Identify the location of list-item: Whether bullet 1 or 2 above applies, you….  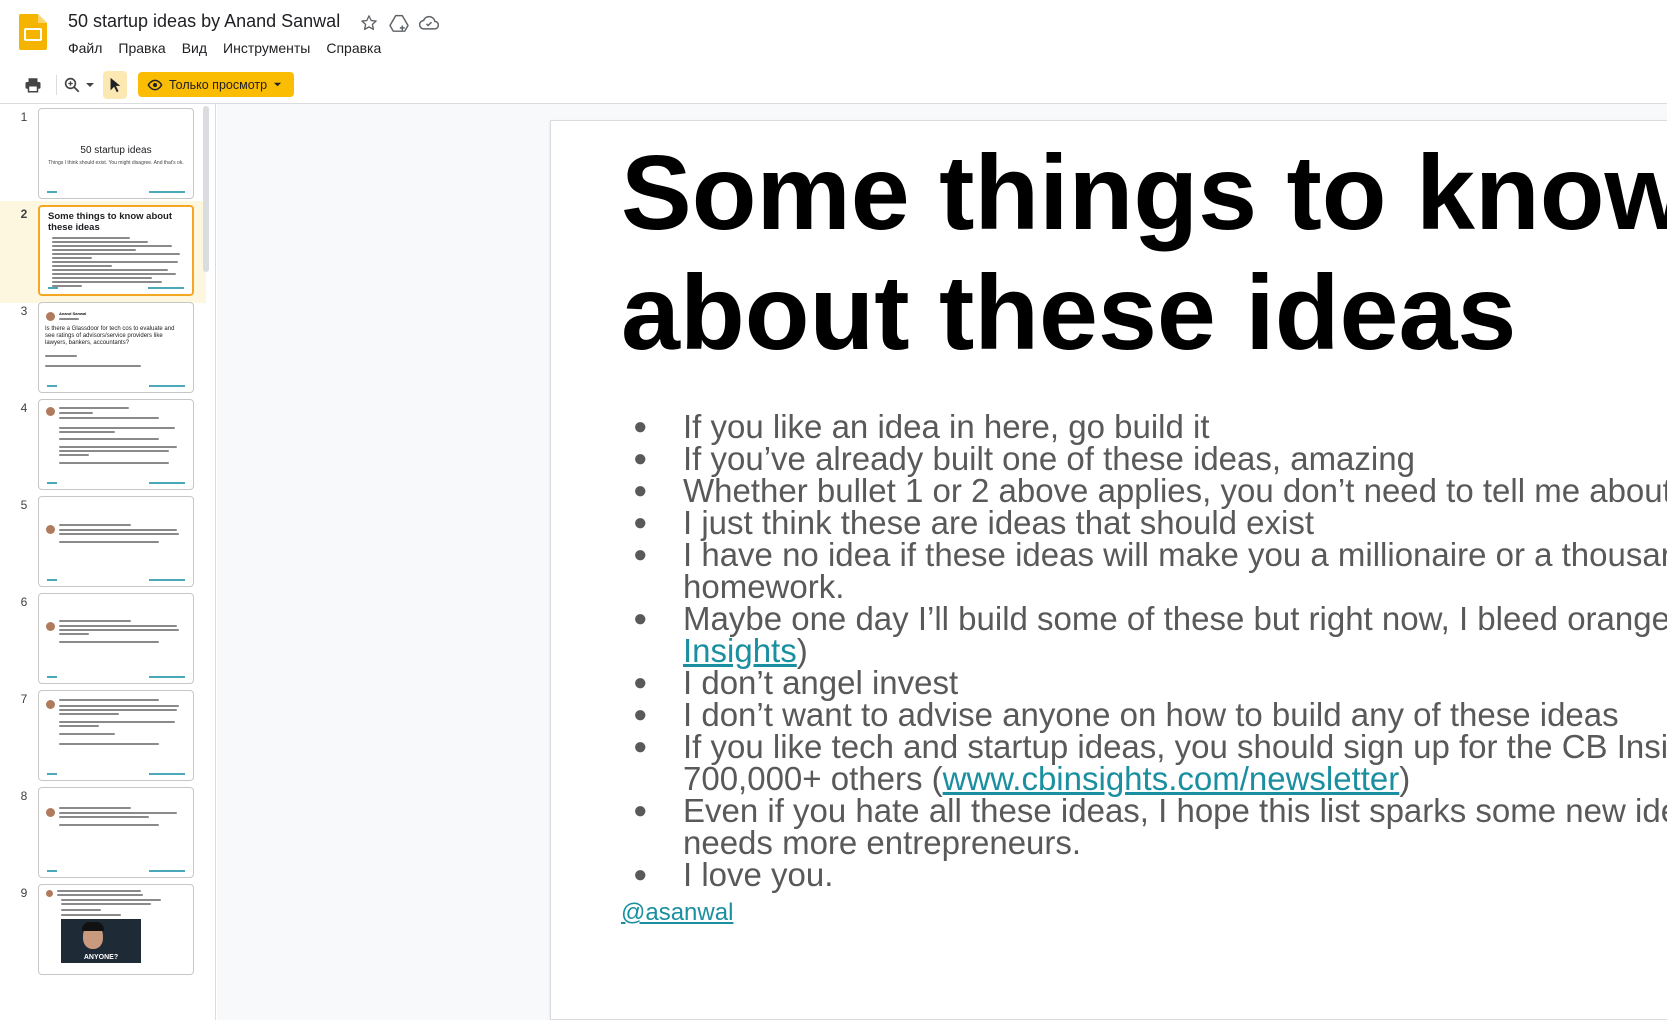
(1150, 490).